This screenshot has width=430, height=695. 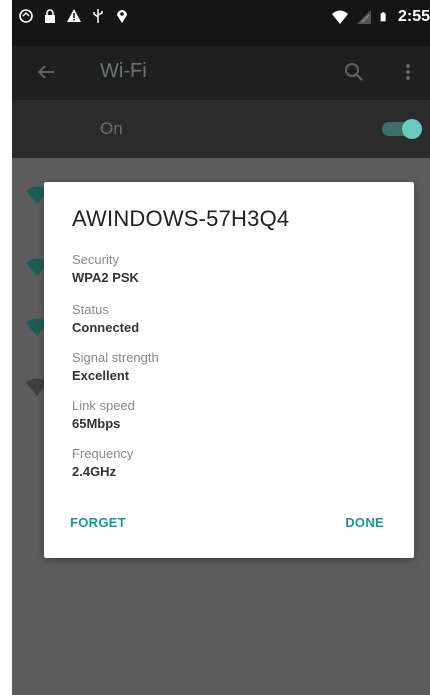 What do you see at coordinates (105, 277) in the screenshot?
I see `security-value: WPA2 PSK` at bounding box center [105, 277].